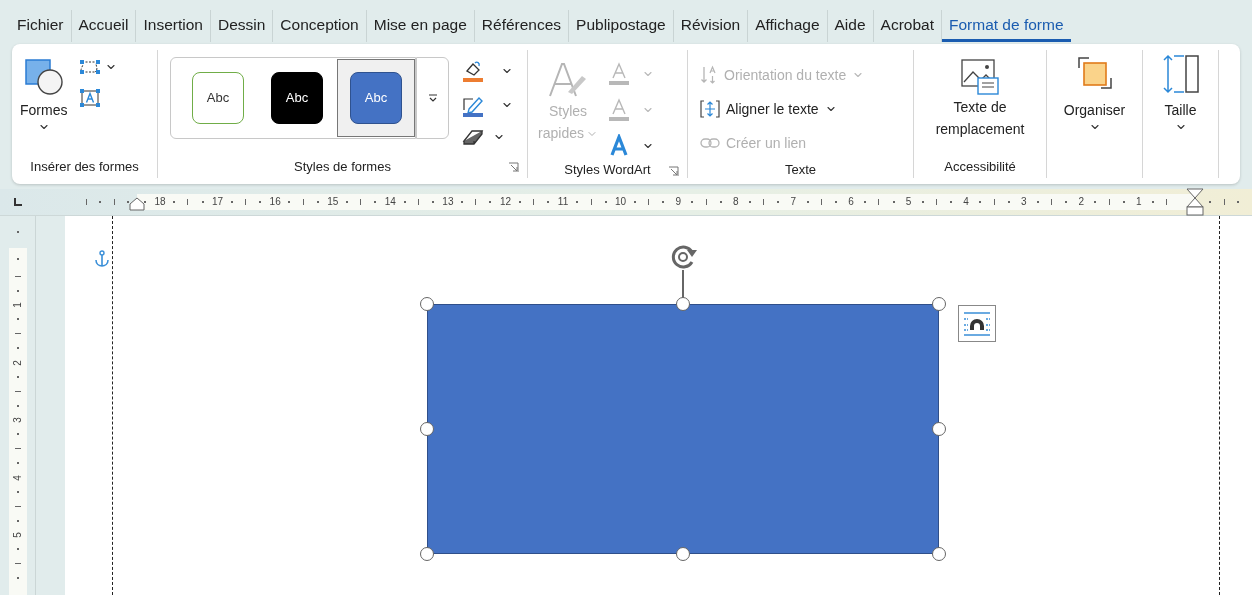 The height and width of the screenshot is (595, 1252). Describe the element at coordinates (17, 202) in the screenshot. I see `tab-stop-icon` at that location.